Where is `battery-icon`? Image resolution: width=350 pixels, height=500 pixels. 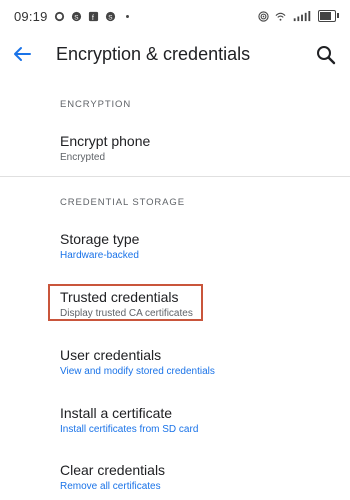 battery-icon is located at coordinates (328, 16).